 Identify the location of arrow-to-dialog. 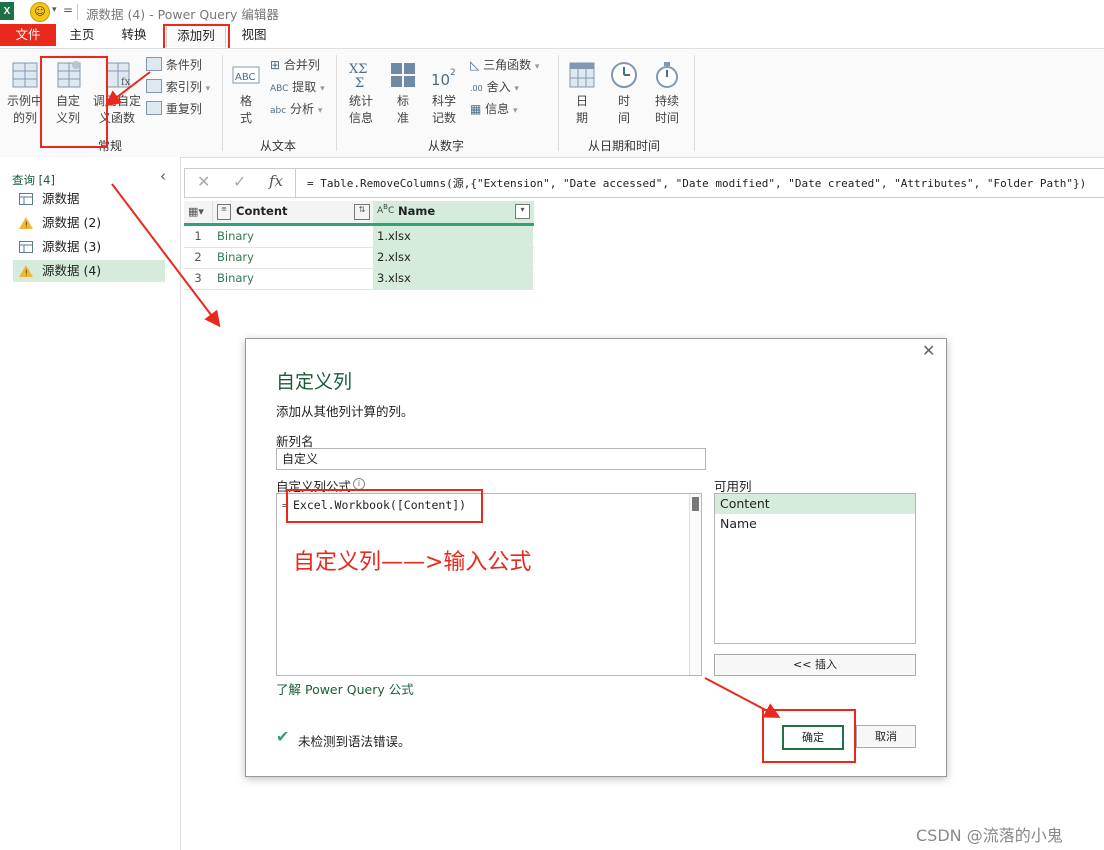
(166, 255).